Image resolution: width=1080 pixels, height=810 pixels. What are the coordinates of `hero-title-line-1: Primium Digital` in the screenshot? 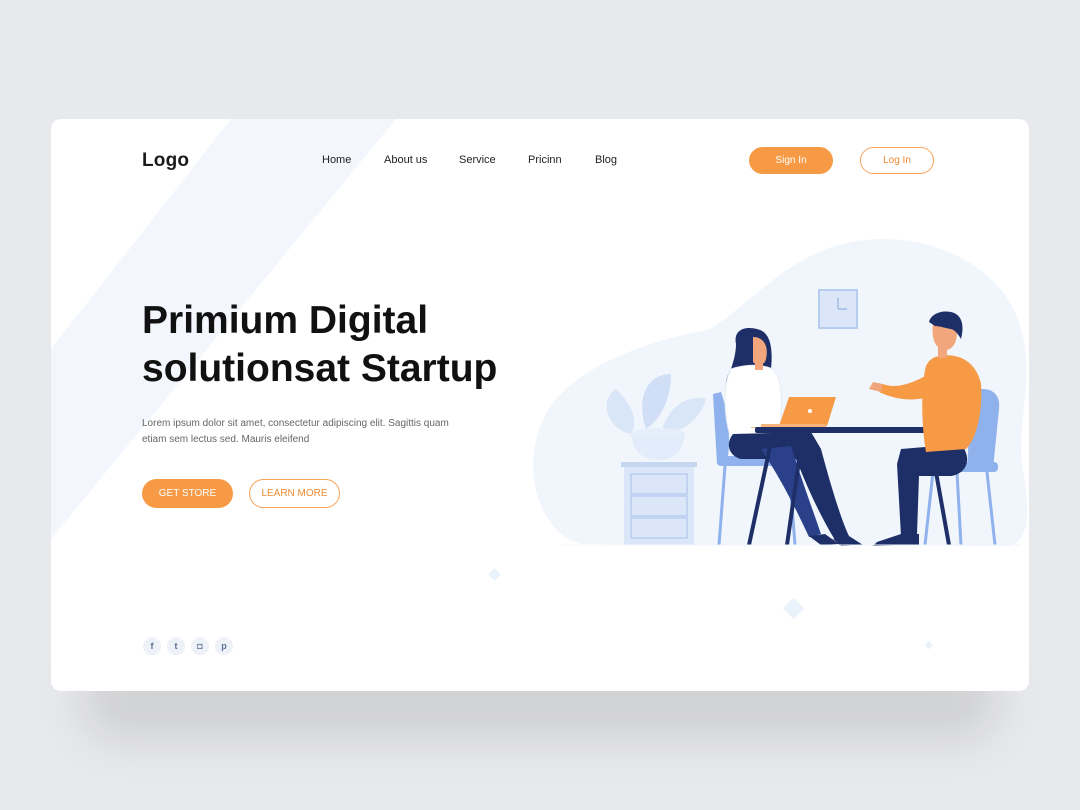 It's located at (285, 320).